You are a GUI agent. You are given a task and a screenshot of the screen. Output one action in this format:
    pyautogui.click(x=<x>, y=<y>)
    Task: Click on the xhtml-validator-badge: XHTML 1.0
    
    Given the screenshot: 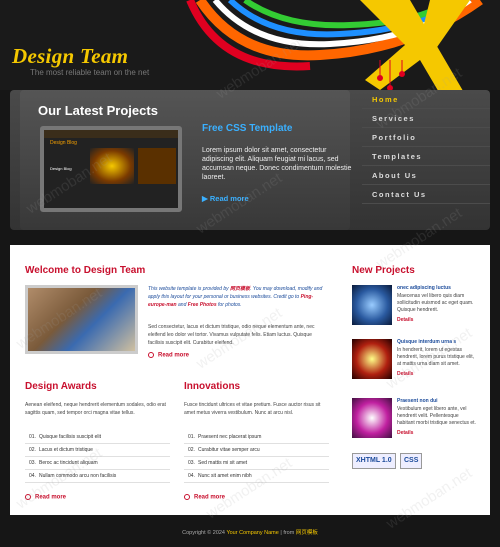 What is the action you would take?
    pyautogui.click(x=374, y=461)
    